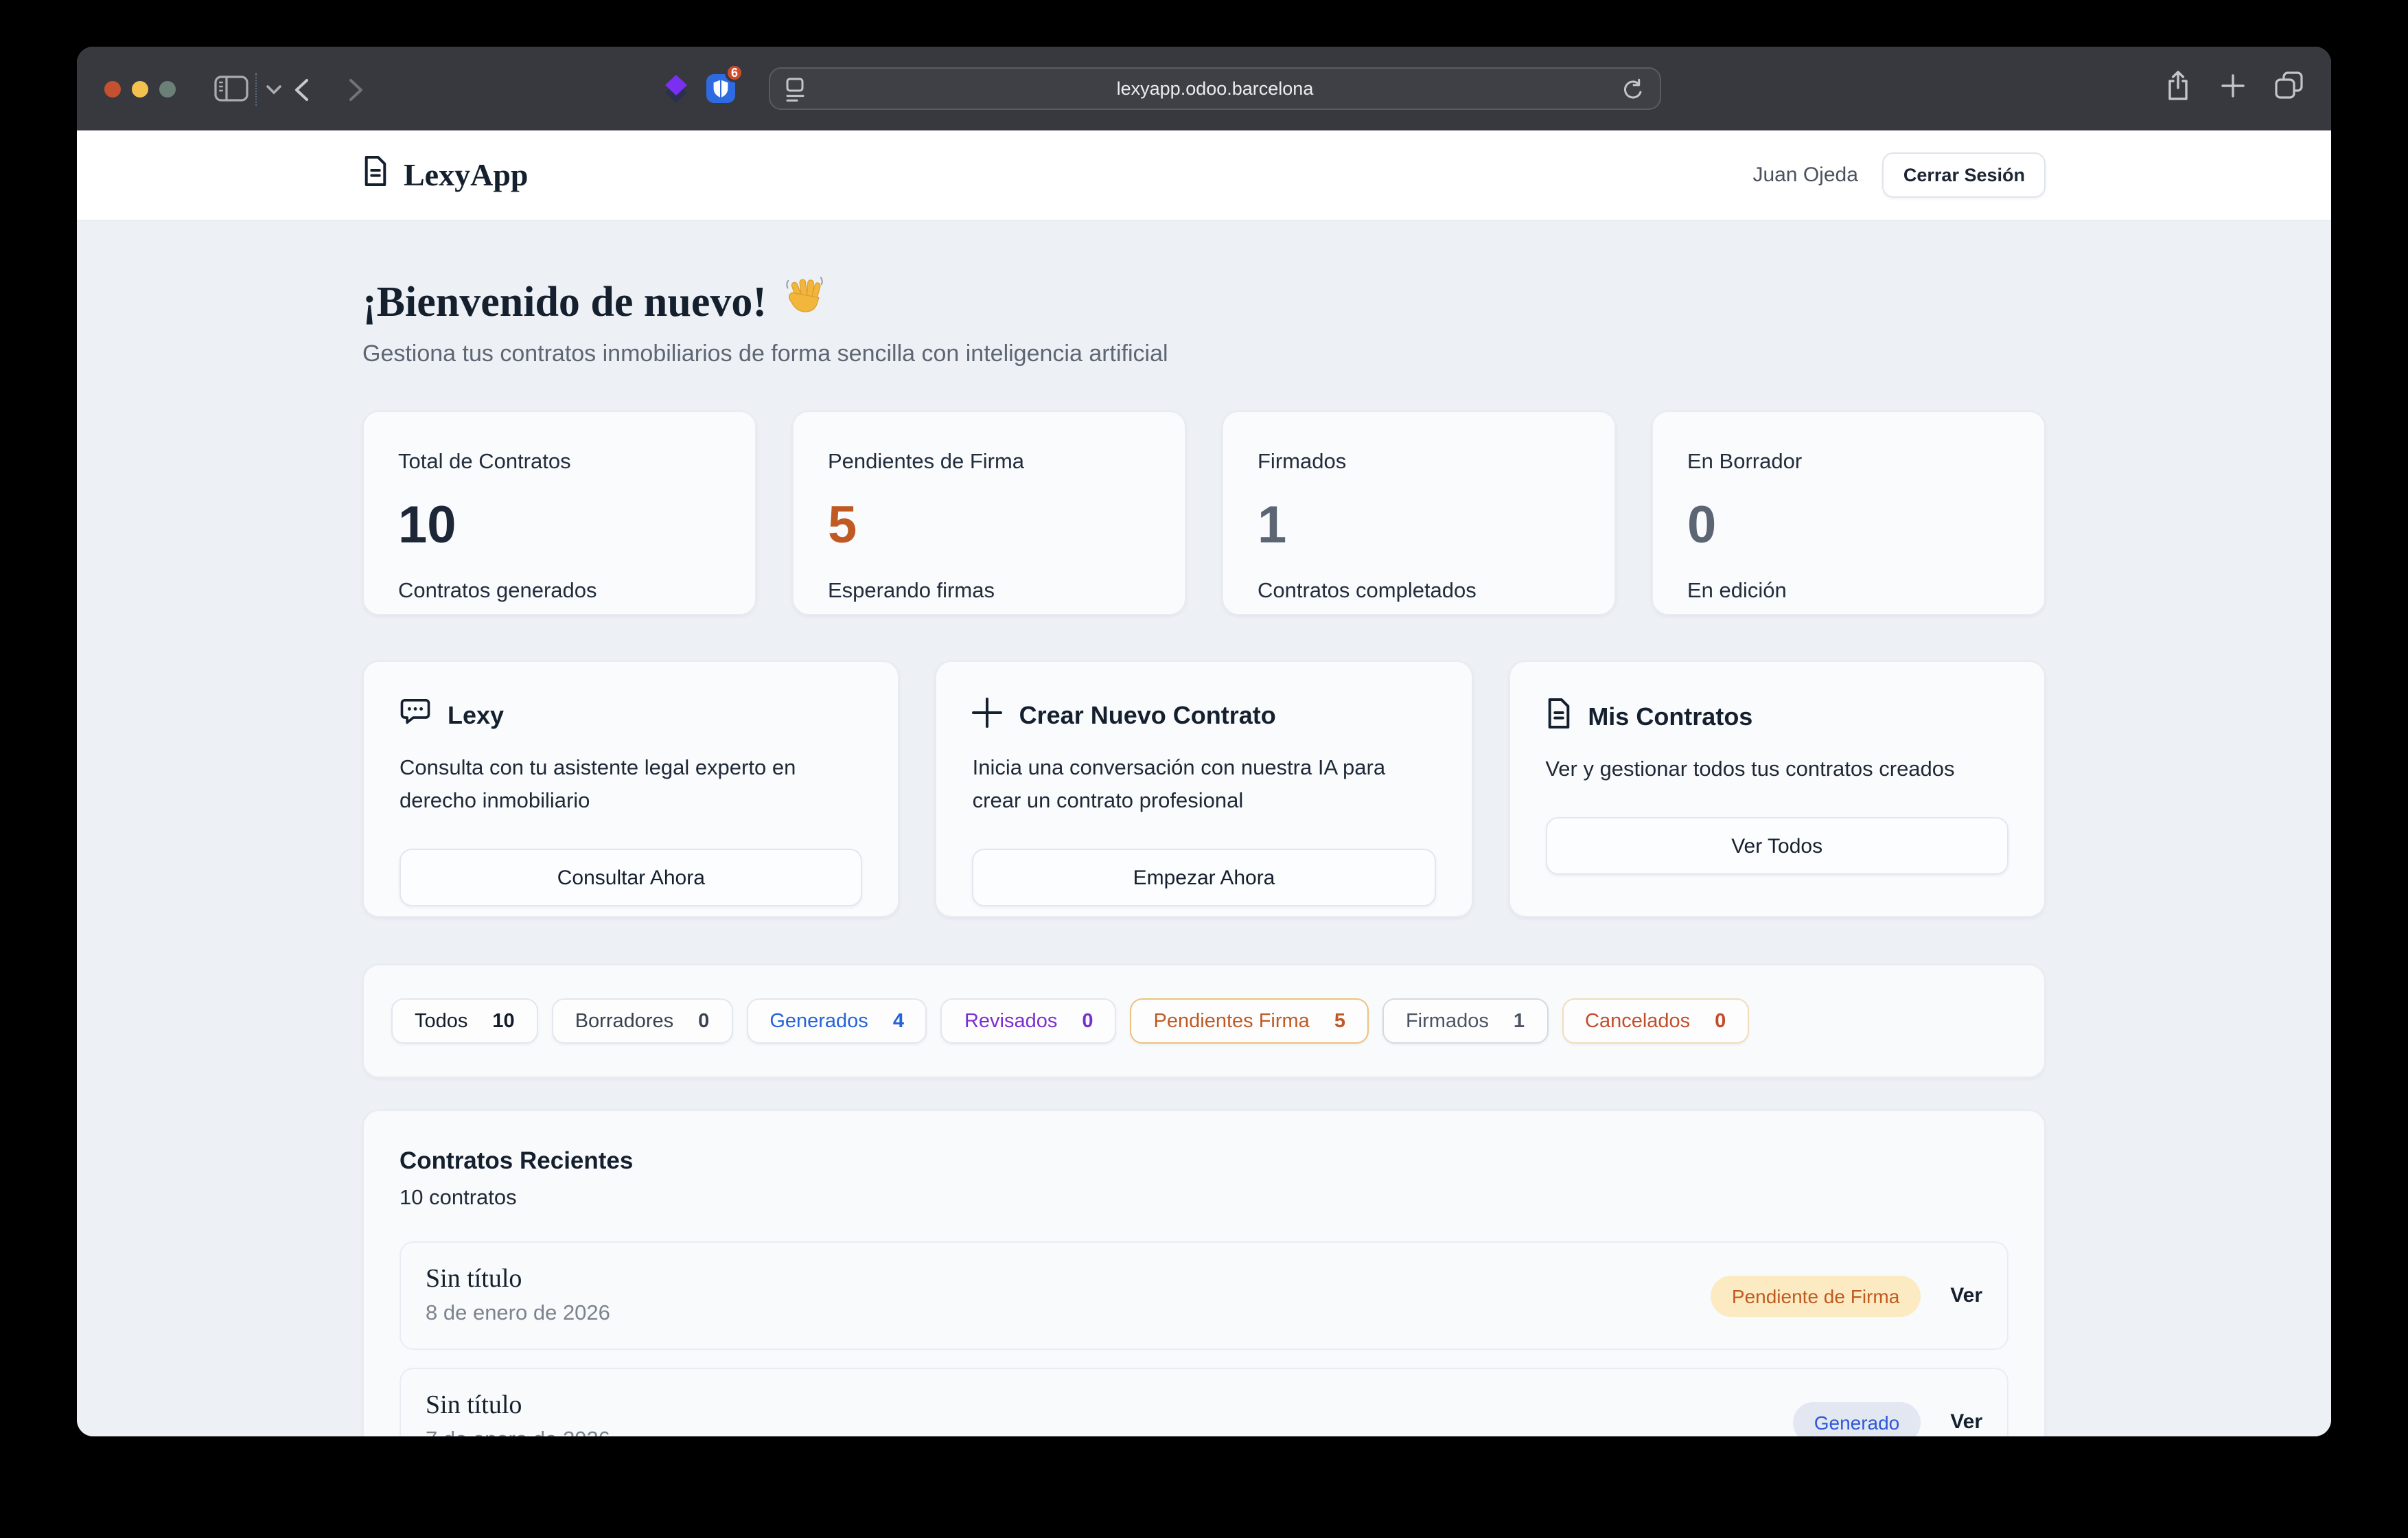 The image size is (2408, 1538). What do you see at coordinates (987, 716) in the screenshot?
I see `plus-icon` at bounding box center [987, 716].